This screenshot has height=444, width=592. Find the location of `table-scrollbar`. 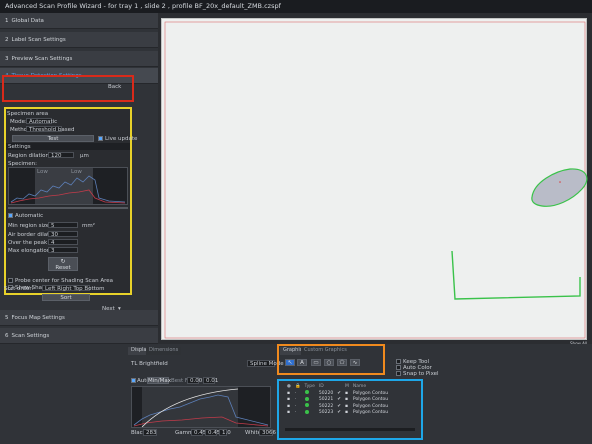

table-scrollbar is located at coordinates (350, 429).